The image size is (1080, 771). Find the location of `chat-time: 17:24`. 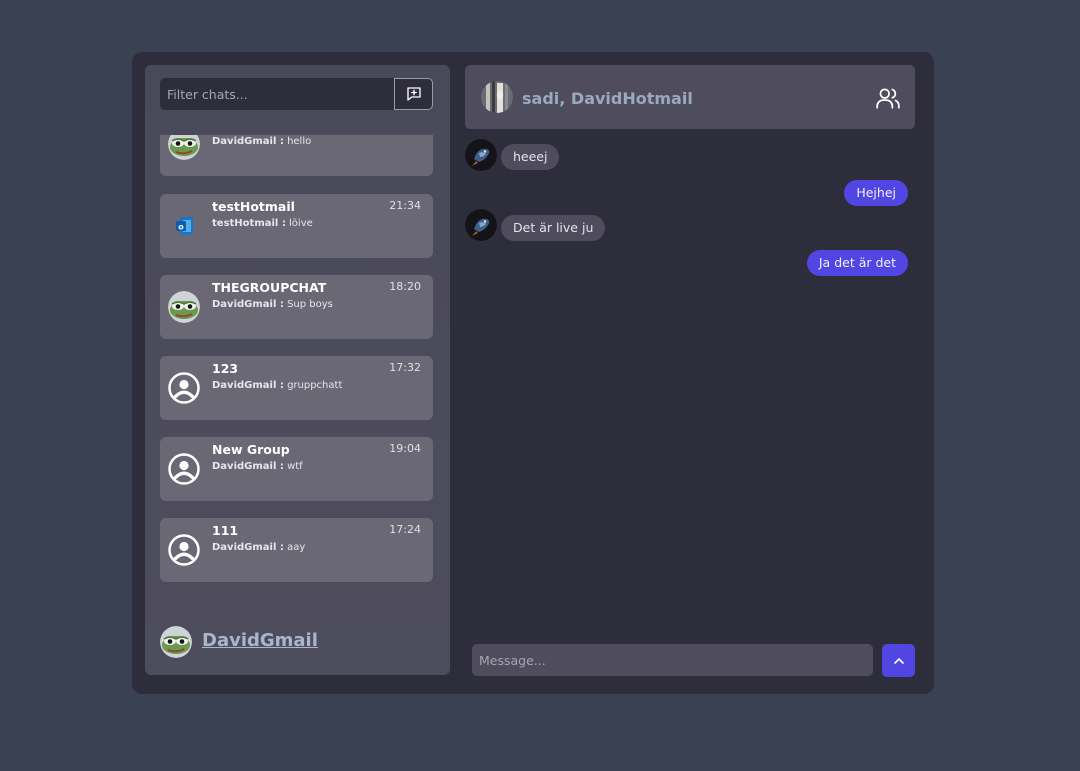

chat-time: 17:24 is located at coordinates (405, 529).